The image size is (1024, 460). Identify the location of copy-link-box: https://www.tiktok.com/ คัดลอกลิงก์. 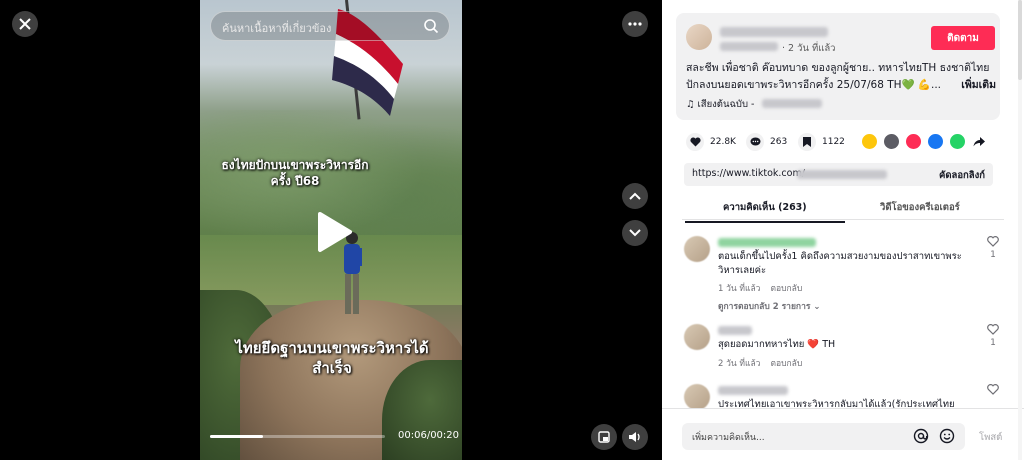
(838, 174).